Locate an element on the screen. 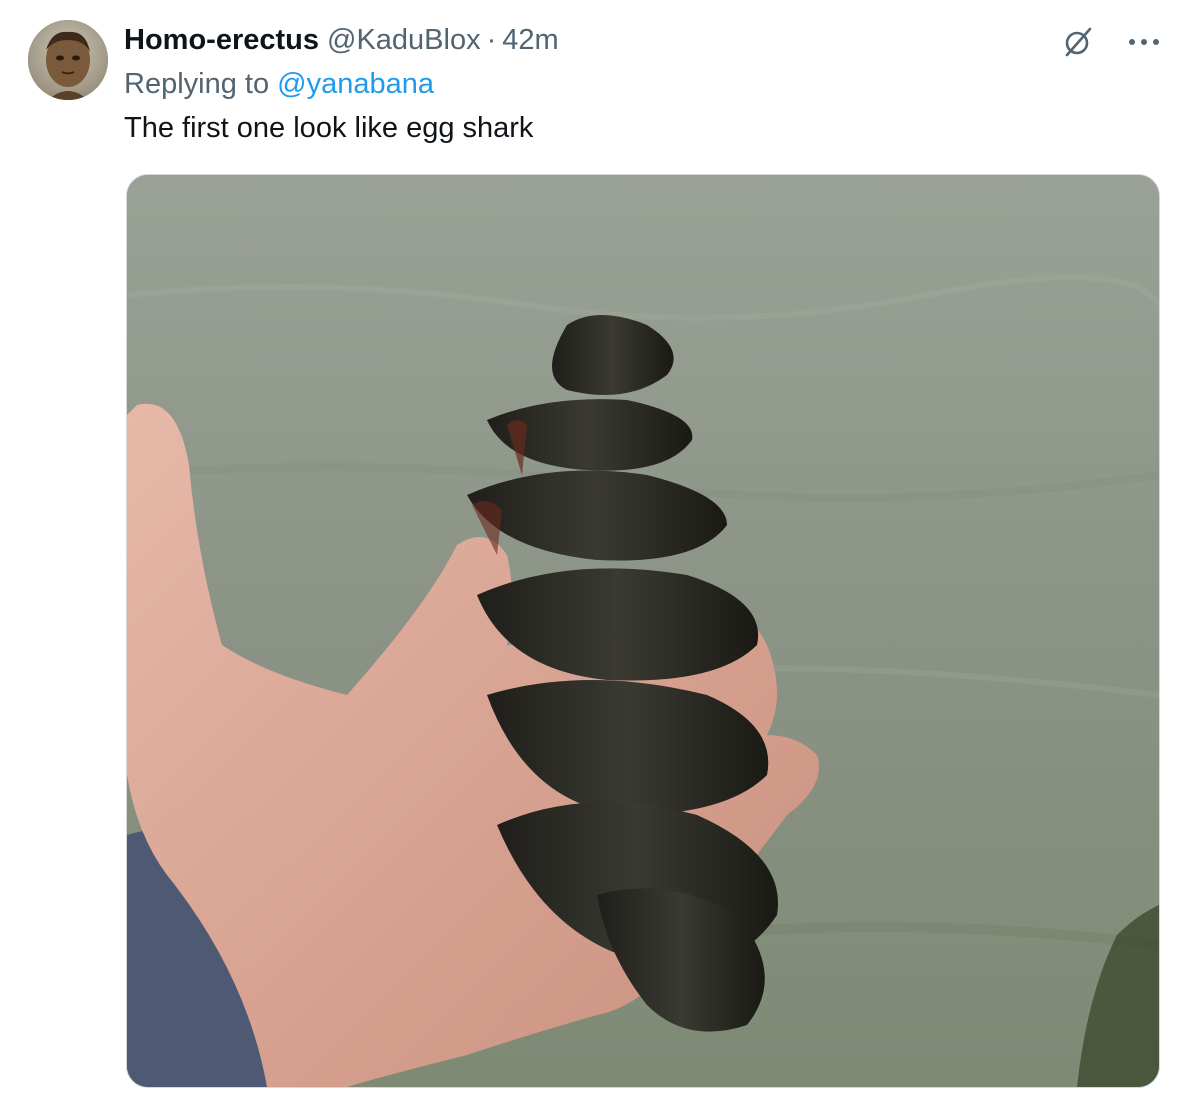 This screenshot has width=1192, height=1114. avatar-image is located at coordinates (68, 60).